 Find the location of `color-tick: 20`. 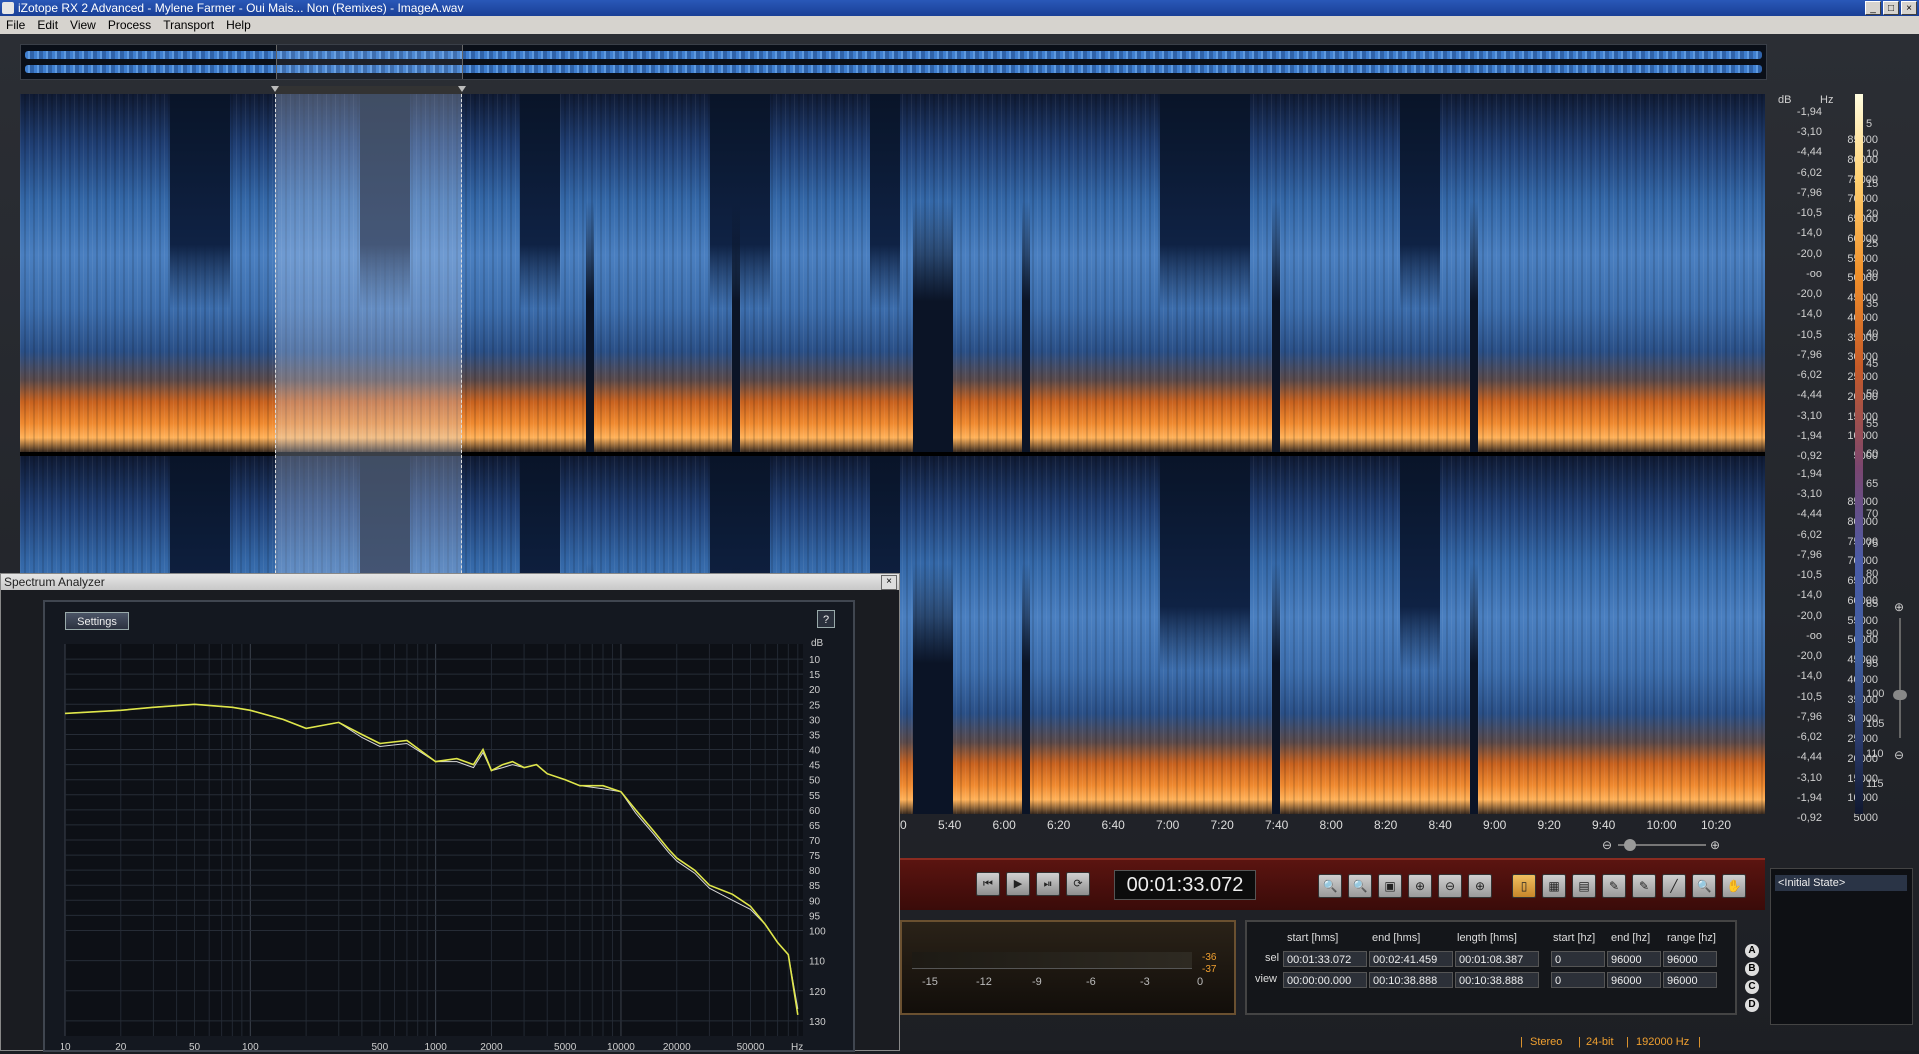

color-tick: 20 is located at coordinates (1872, 214).